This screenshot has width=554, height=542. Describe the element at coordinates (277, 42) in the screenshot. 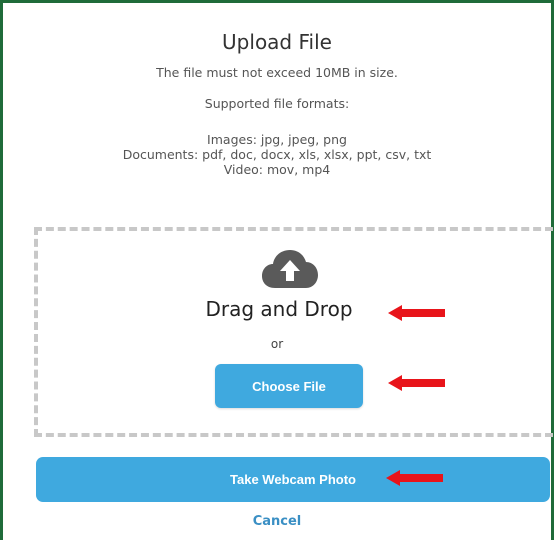

I see `dialog-title: Upload File` at that location.